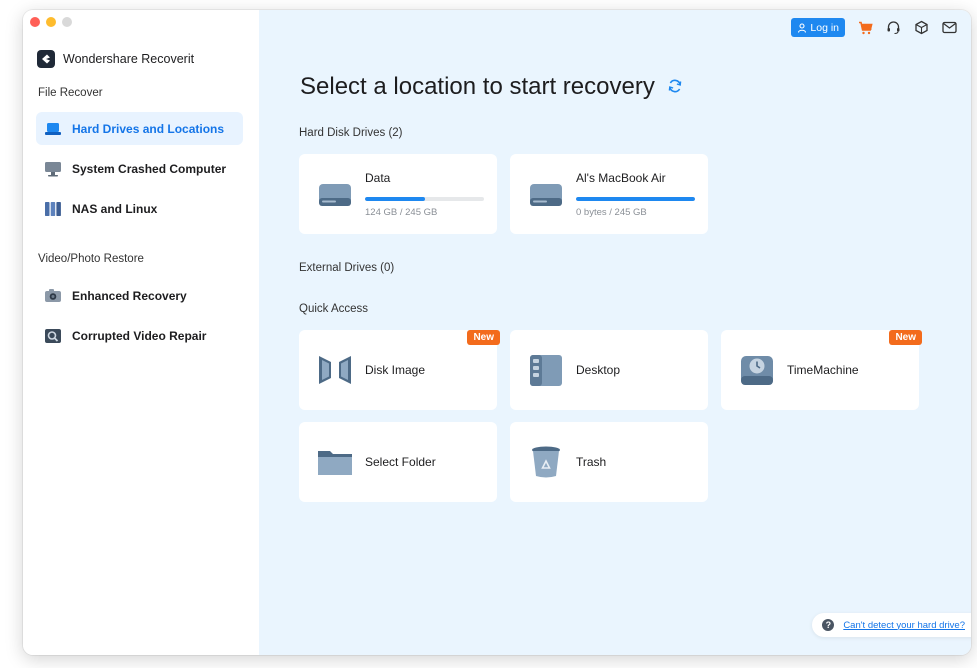  I want to click on user-icon, so click(802, 27).